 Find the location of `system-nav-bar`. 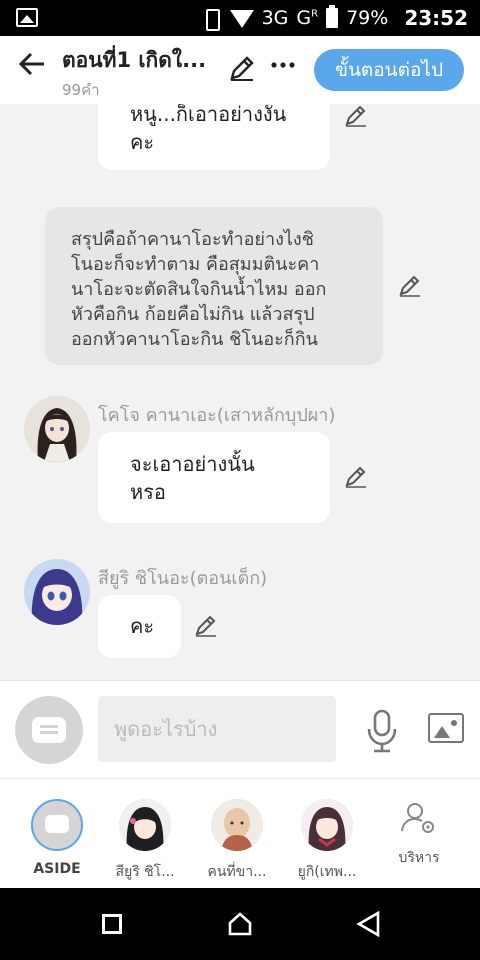

system-nav-bar is located at coordinates (240, 924).